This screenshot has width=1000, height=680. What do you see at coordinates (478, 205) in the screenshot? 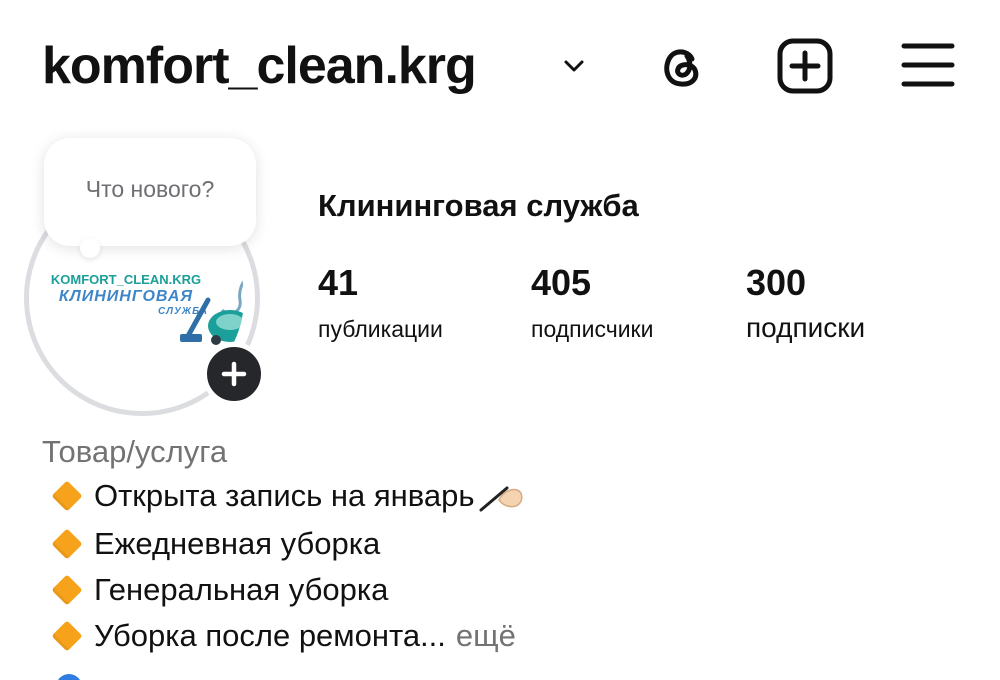
I see `profile-name: Клининговая служба` at bounding box center [478, 205].